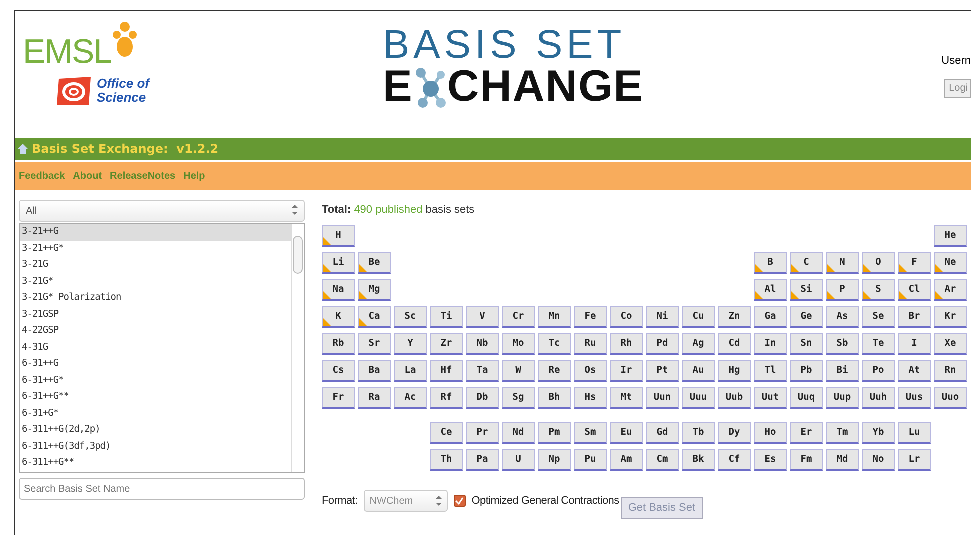 This screenshot has width=971, height=535. What do you see at coordinates (734, 460) in the screenshot?
I see `element-button: Cf` at bounding box center [734, 460].